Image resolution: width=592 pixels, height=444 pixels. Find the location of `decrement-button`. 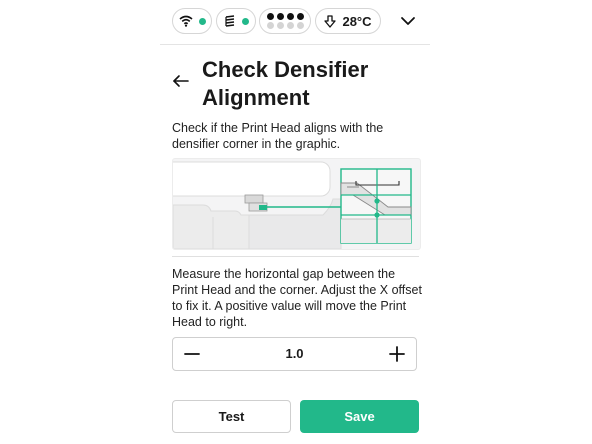

decrement-button is located at coordinates (192, 354).